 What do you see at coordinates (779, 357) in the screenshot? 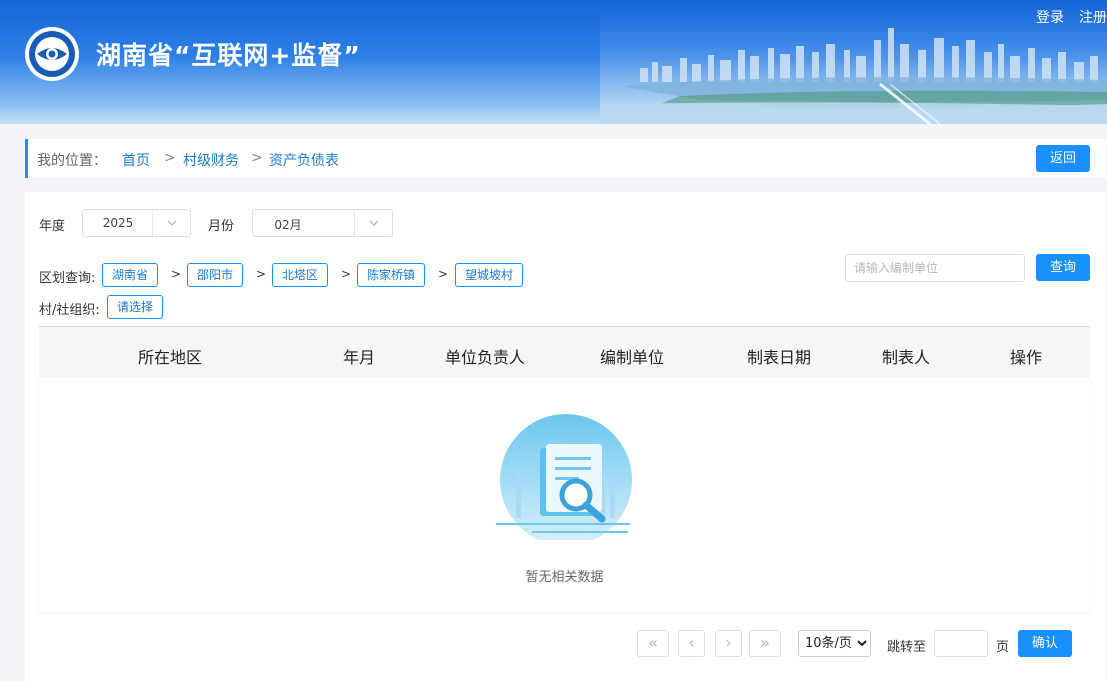
I see `column-header-table-date: 制表日期` at bounding box center [779, 357].